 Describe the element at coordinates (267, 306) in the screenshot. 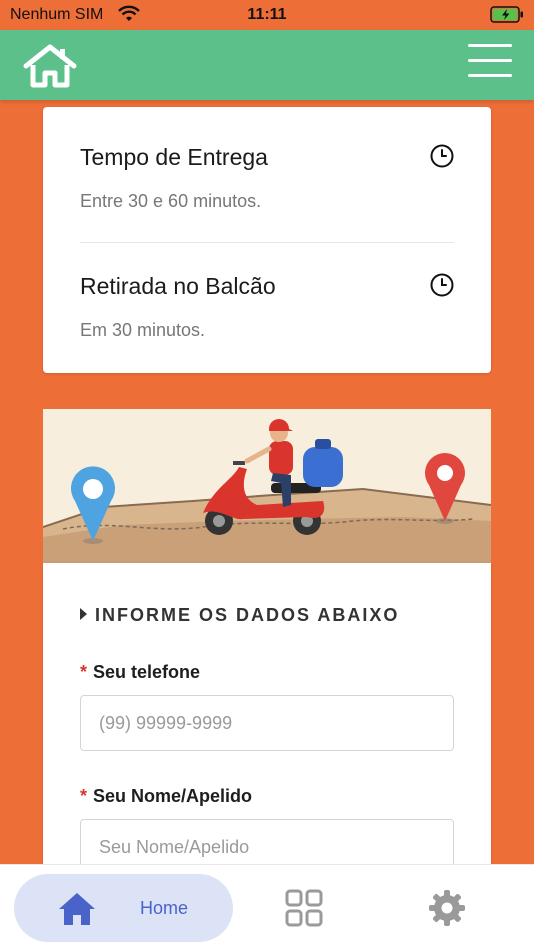

I see `pickup-time-row: Retirada no Balcão Em 30 minutos.` at that location.